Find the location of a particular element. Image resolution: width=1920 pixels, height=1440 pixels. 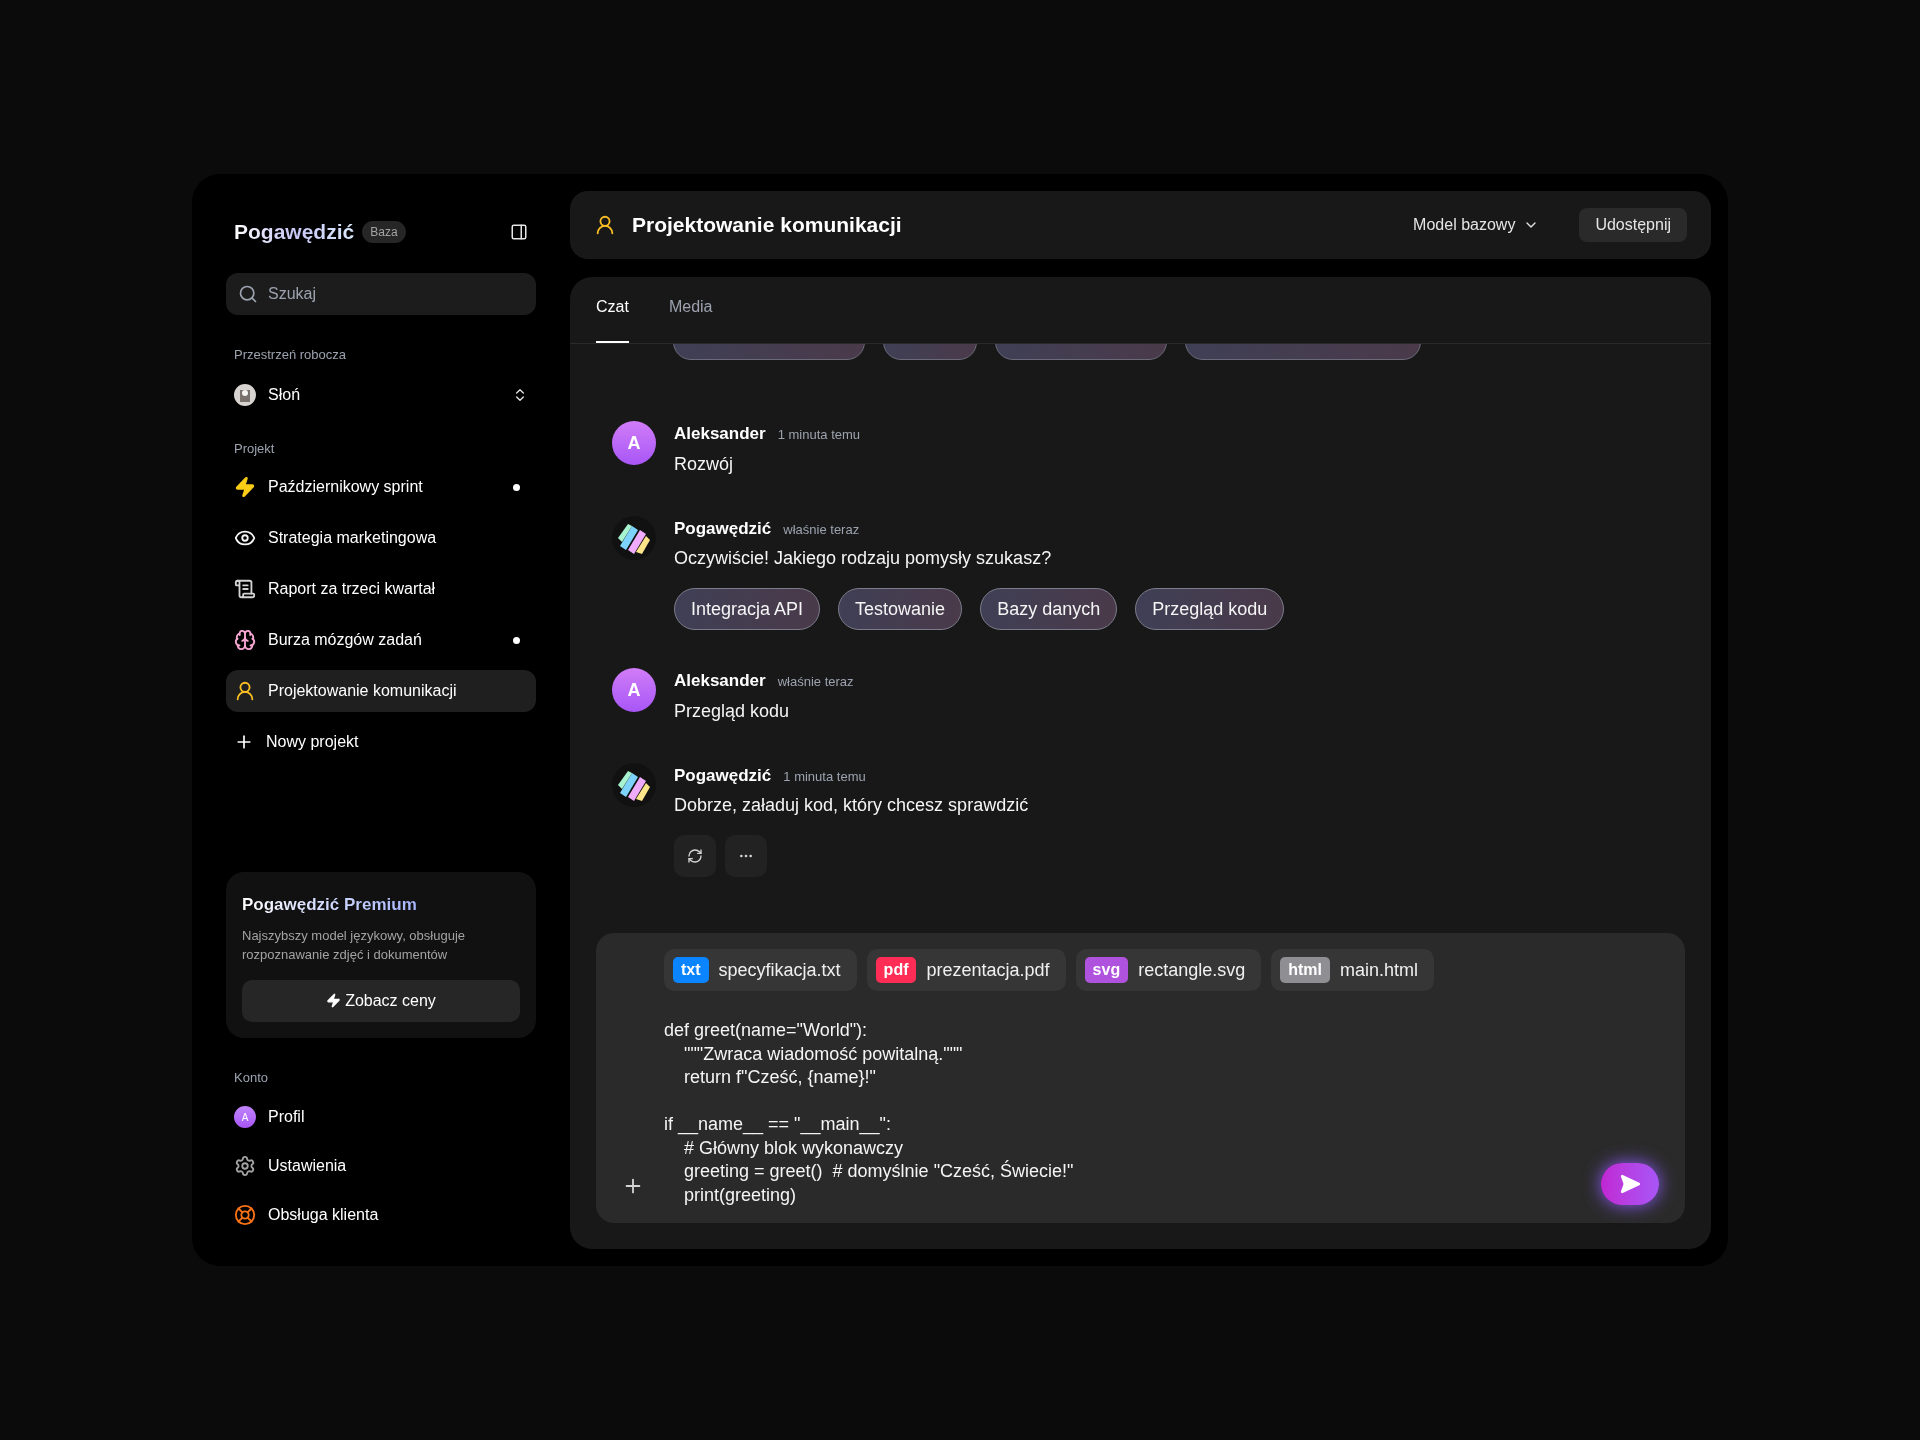

project-item: Strategia marketingowa is located at coordinates (381, 538).